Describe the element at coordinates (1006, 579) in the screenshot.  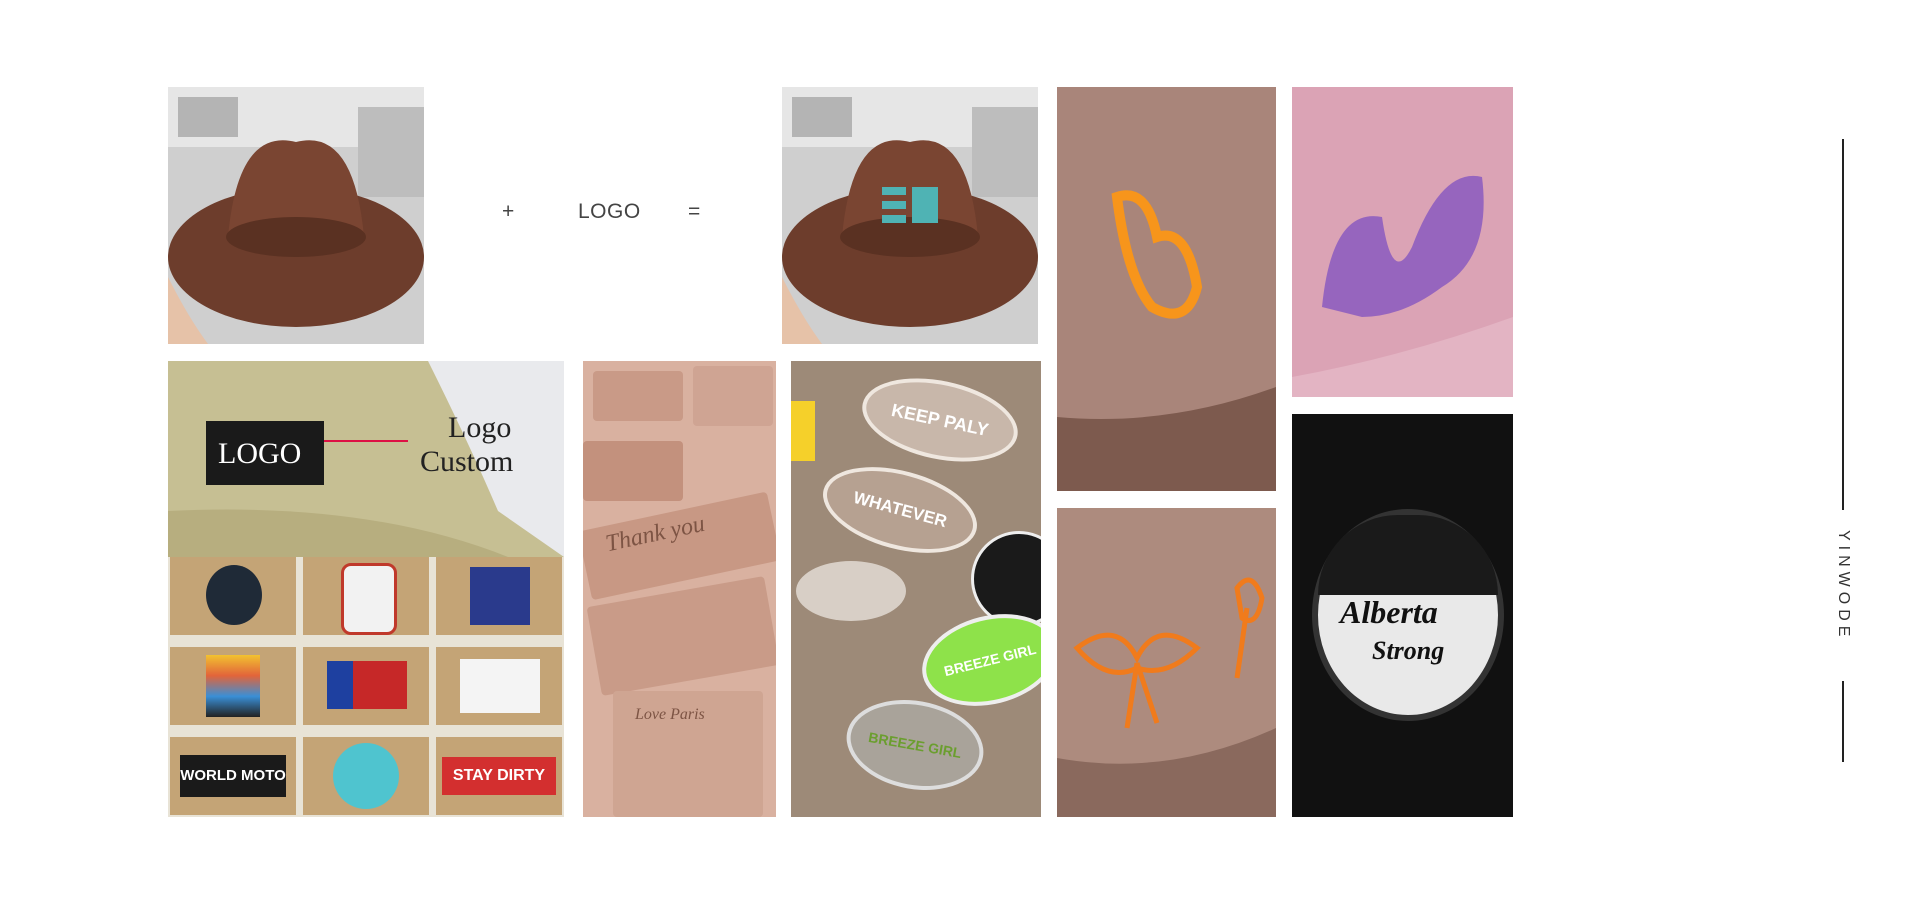
I see `black-oval-patch` at that location.